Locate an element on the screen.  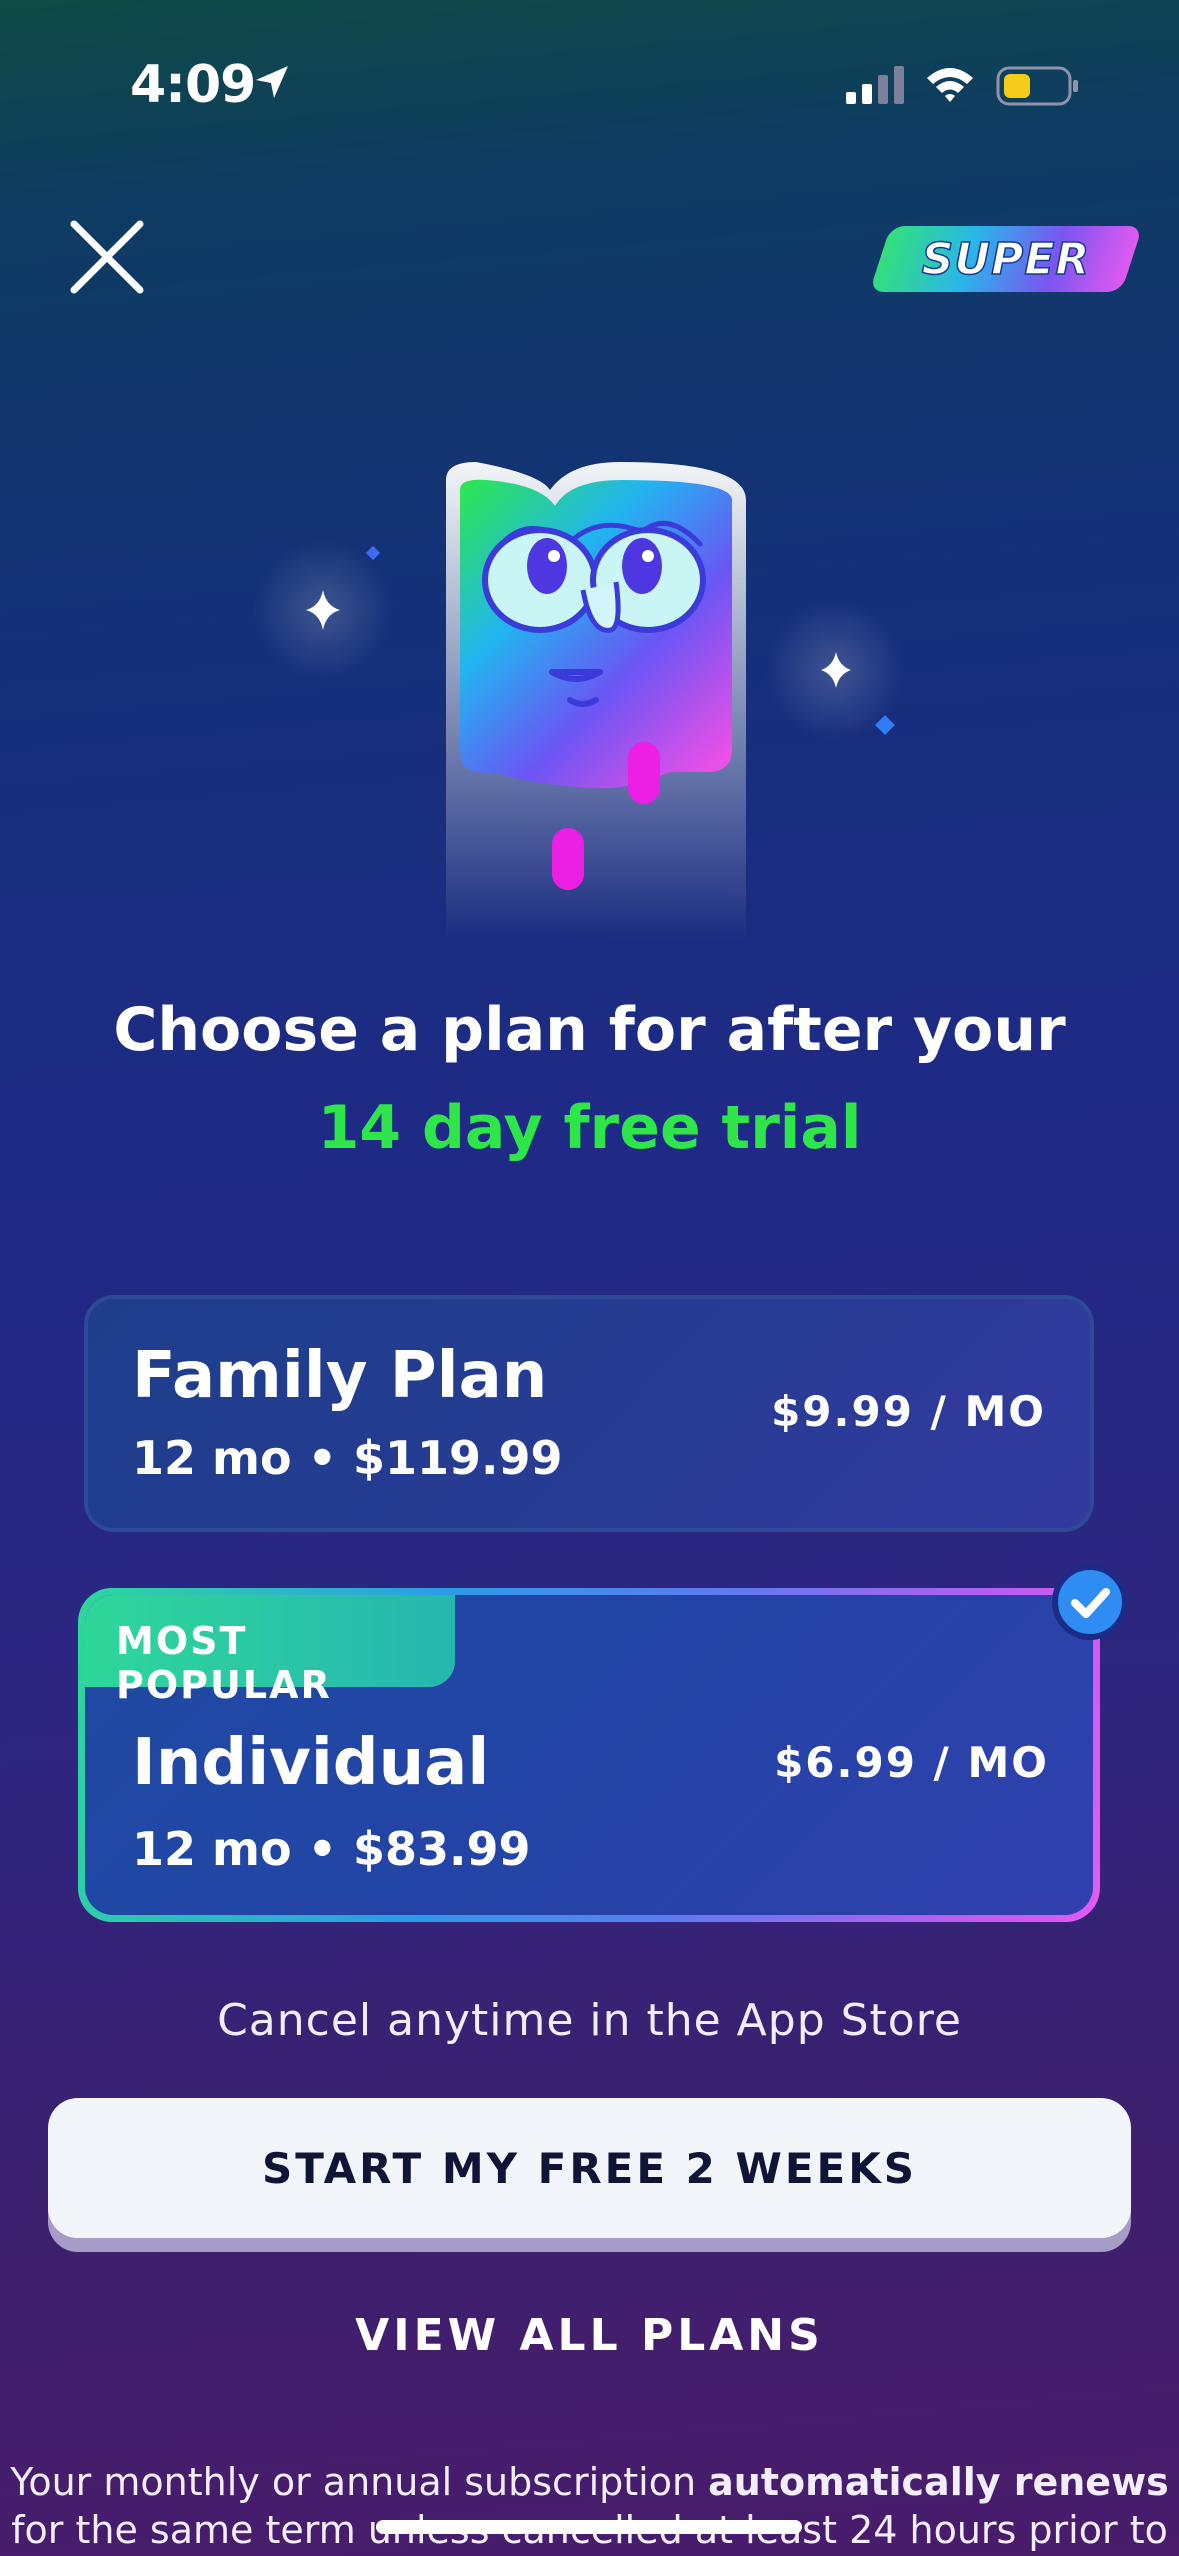
start-free-trial-button: START MY FREE 2 WEEKS is located at coordinates (589, 2168).